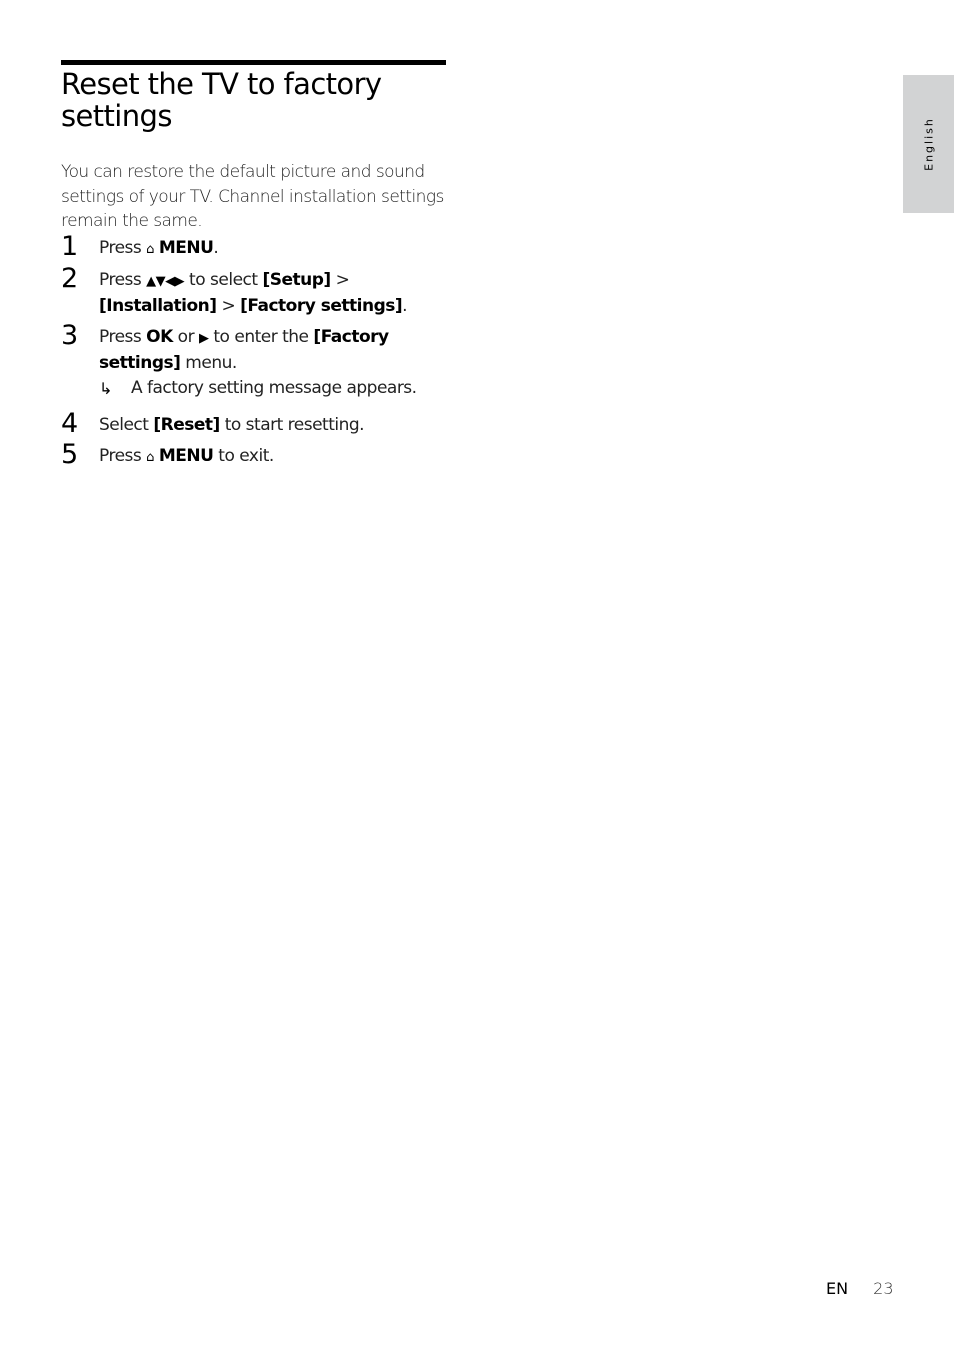  I want to click on step-number: 3, so click(70, 335).